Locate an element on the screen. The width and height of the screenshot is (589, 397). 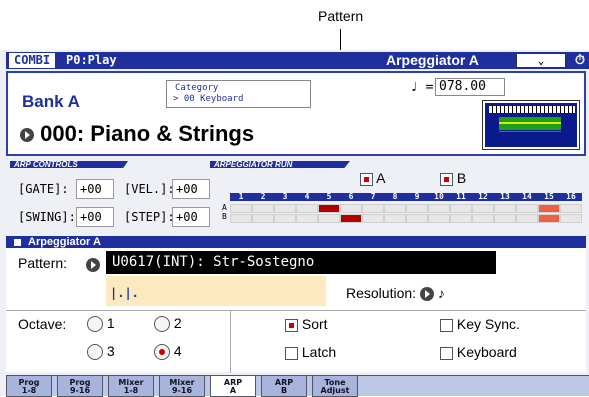
velocity-field: +00 is located at coordinates (191, 189).